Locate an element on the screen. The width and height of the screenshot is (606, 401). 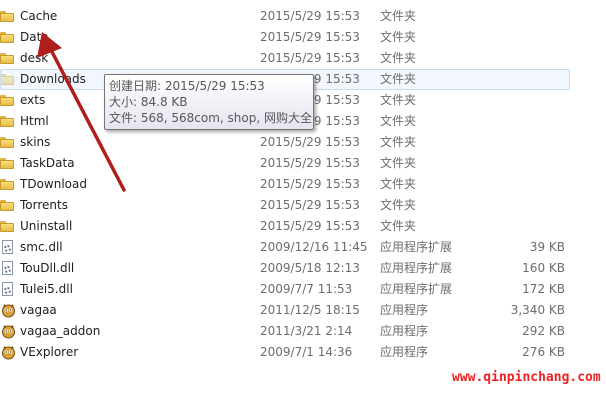
file-modified-date: 2009/7/1 14:36 is located at coordinates (306, 352).